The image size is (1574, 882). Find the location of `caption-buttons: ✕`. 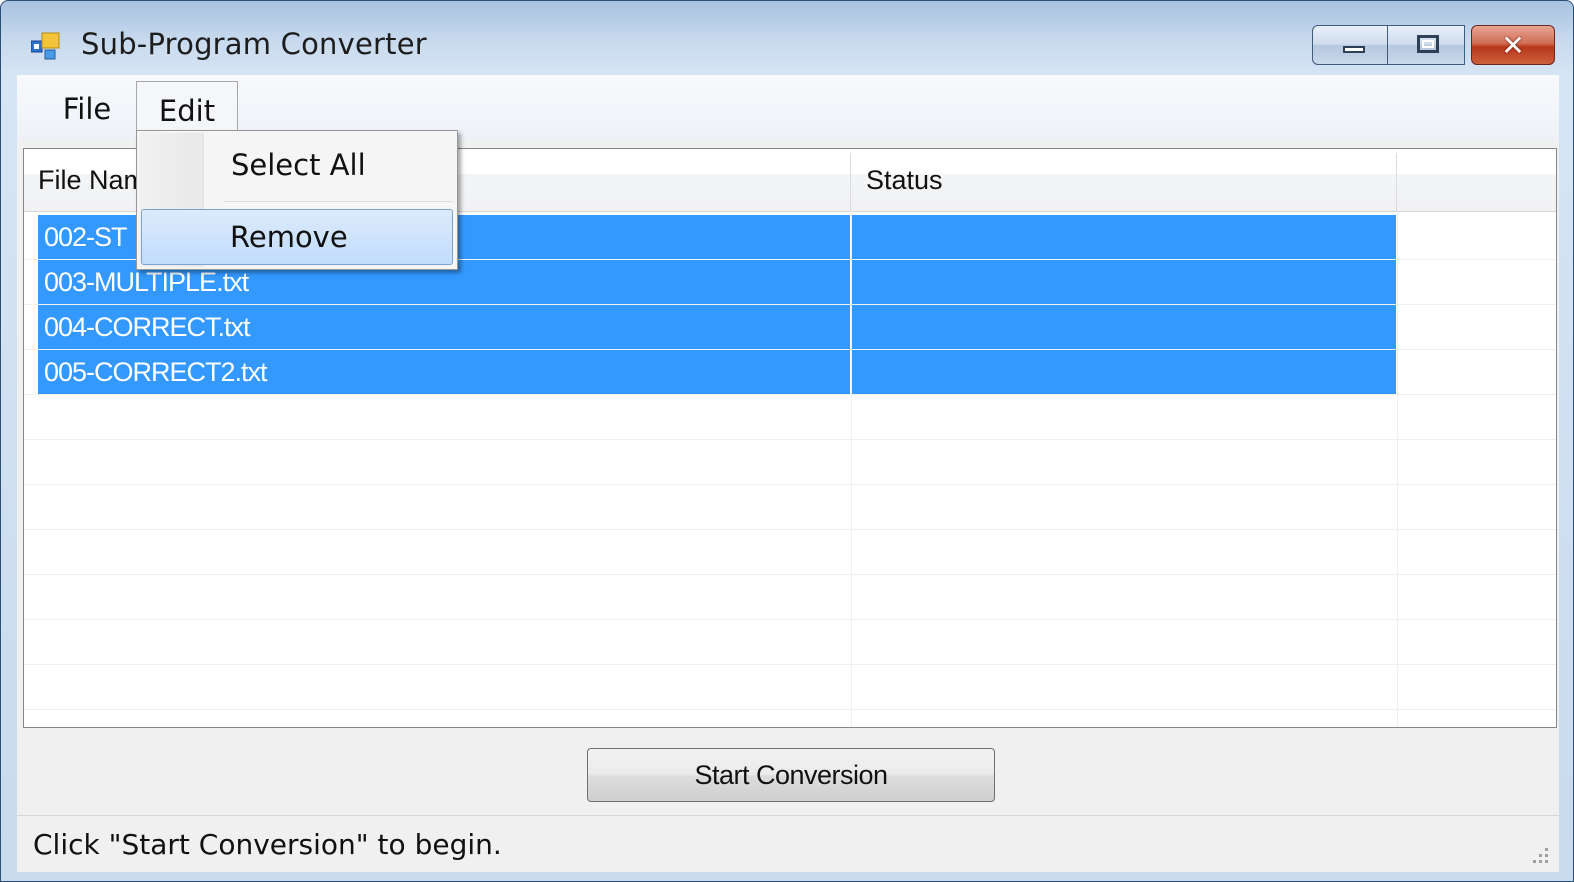

caption-buttons: ✕ is located at coordinates (1433, 45).